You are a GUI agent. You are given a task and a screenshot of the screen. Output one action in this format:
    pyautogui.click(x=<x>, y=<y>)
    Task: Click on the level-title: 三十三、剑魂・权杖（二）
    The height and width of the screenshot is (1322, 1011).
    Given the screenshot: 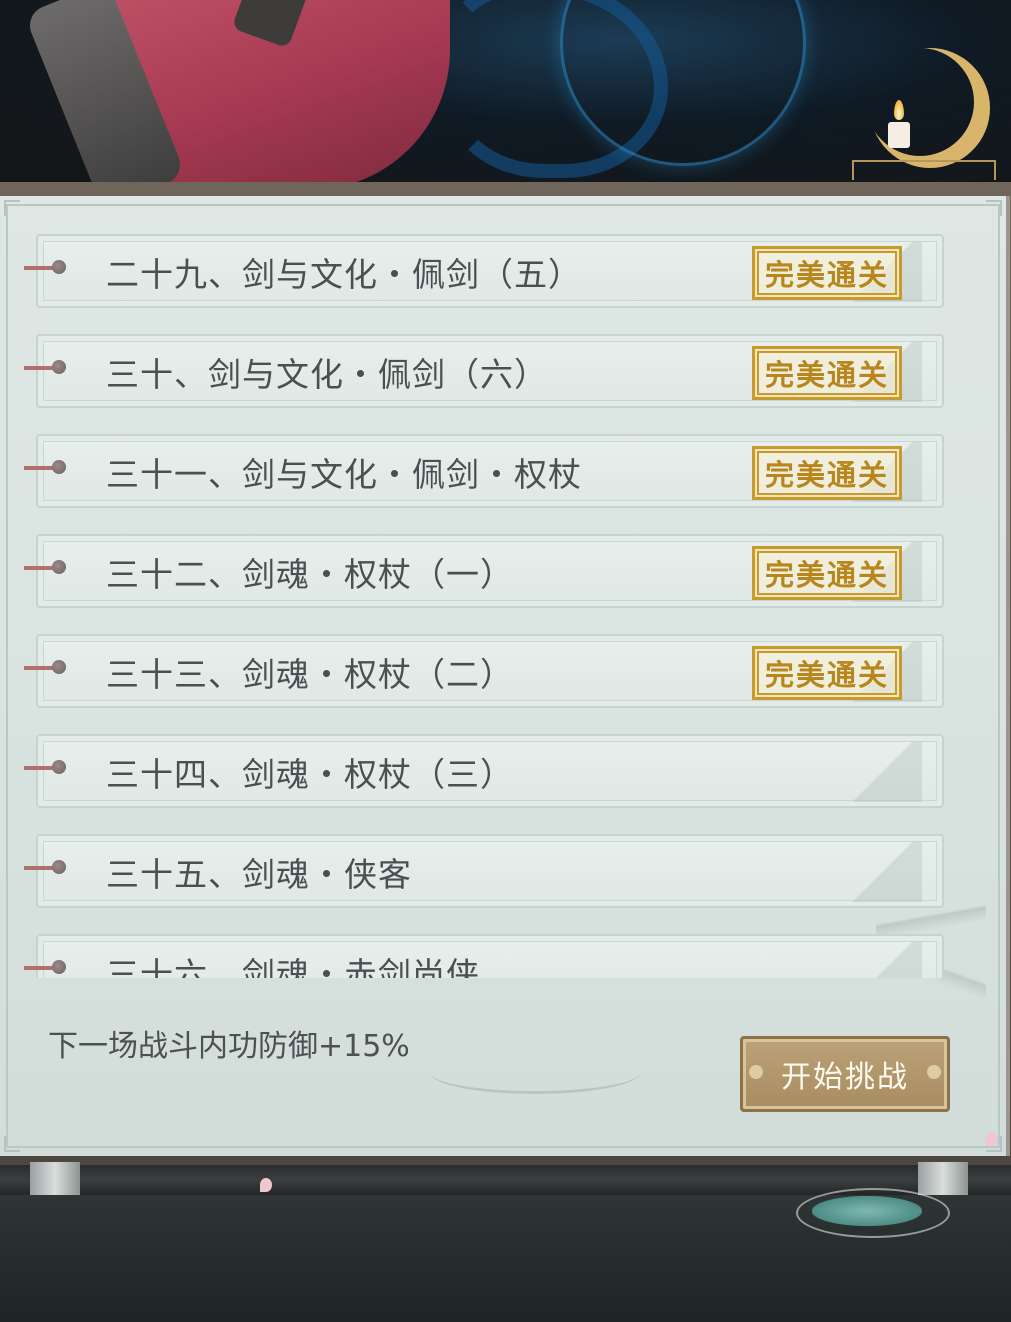 What is the action you would take?
    pyautogui.click(x=310, y=674)
    